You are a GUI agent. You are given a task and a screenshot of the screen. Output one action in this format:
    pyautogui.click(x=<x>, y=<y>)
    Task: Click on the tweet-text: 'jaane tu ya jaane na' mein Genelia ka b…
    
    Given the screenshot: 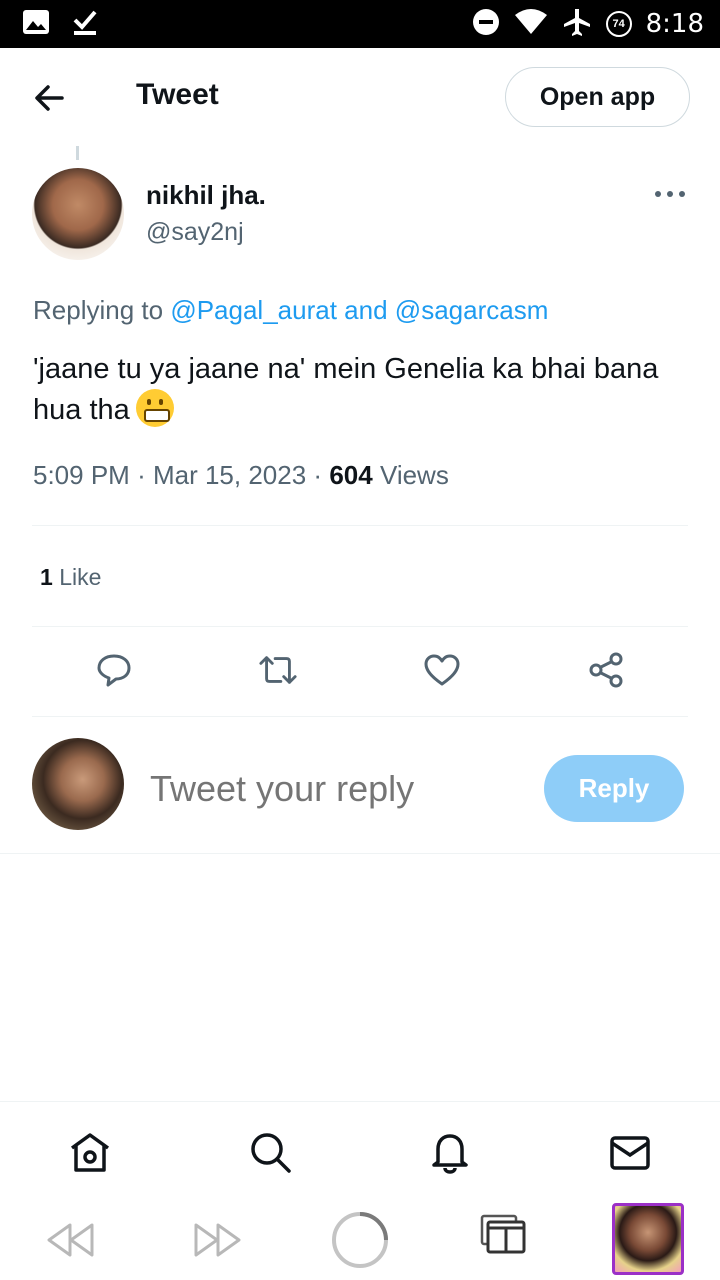 What is the action you would take?
    pyautogui.click(x=358, y=390)
    